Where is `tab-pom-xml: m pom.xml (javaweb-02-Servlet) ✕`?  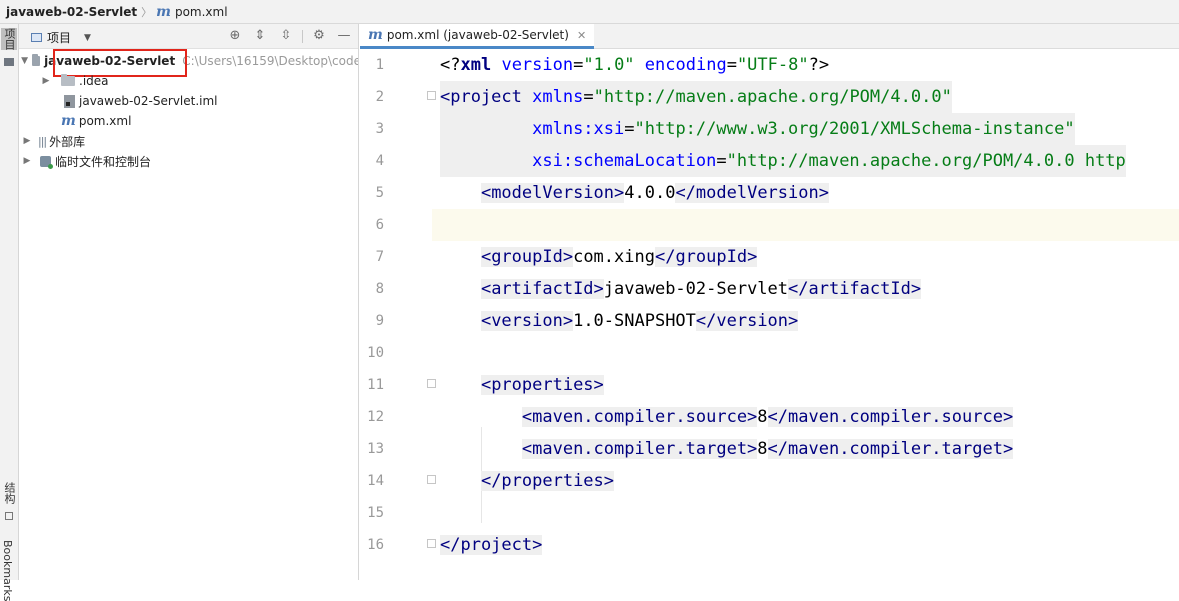
tab-pom-xml: m pom.xml (javaweb-02-Servlet) ✕ is located at coordinates (477, 36).